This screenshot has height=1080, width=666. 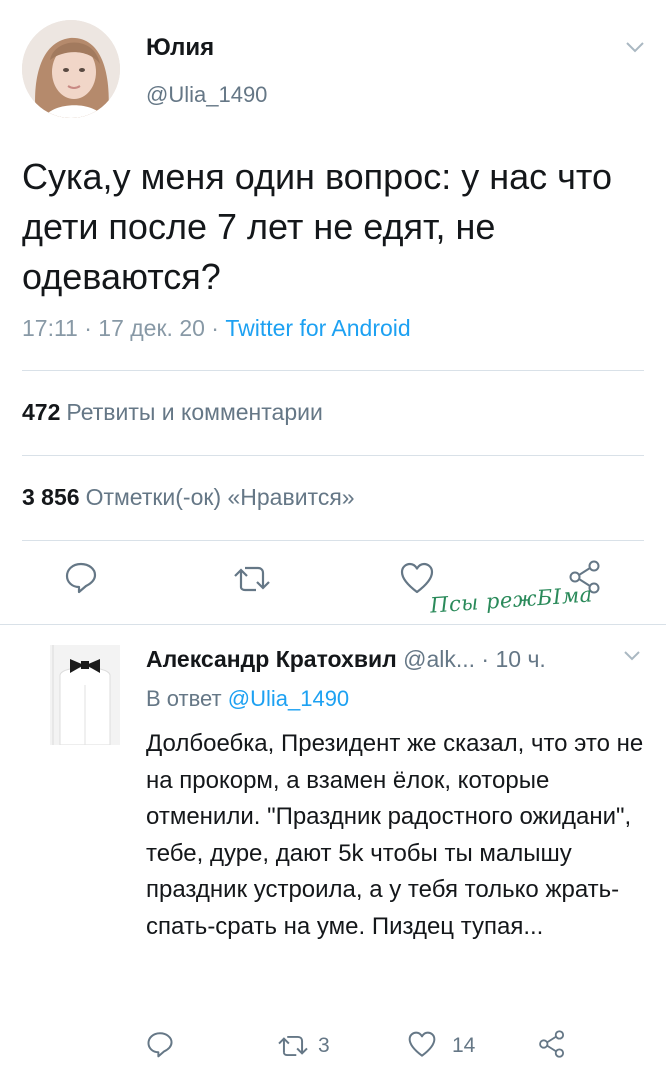 What do you see at coordinates (271, 659) in the screenshot?
I see `reply-author-name: Александр Кратохвил` at bounding box center [271, 659].